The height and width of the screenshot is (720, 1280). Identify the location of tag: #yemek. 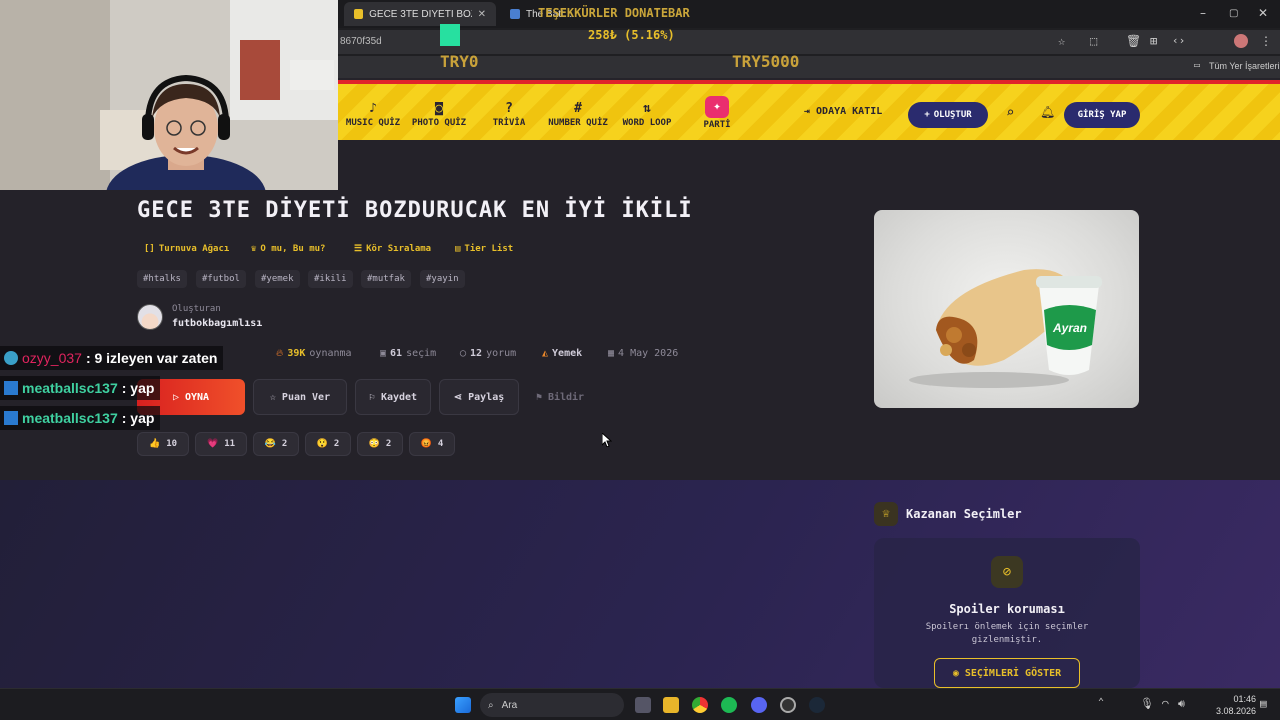
(277, 279).